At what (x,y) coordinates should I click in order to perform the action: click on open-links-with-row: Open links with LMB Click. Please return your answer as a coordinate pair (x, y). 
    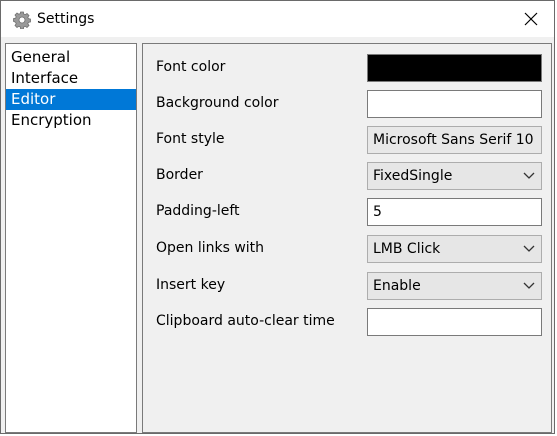
    Looking at the image, I should click on (347, 249).